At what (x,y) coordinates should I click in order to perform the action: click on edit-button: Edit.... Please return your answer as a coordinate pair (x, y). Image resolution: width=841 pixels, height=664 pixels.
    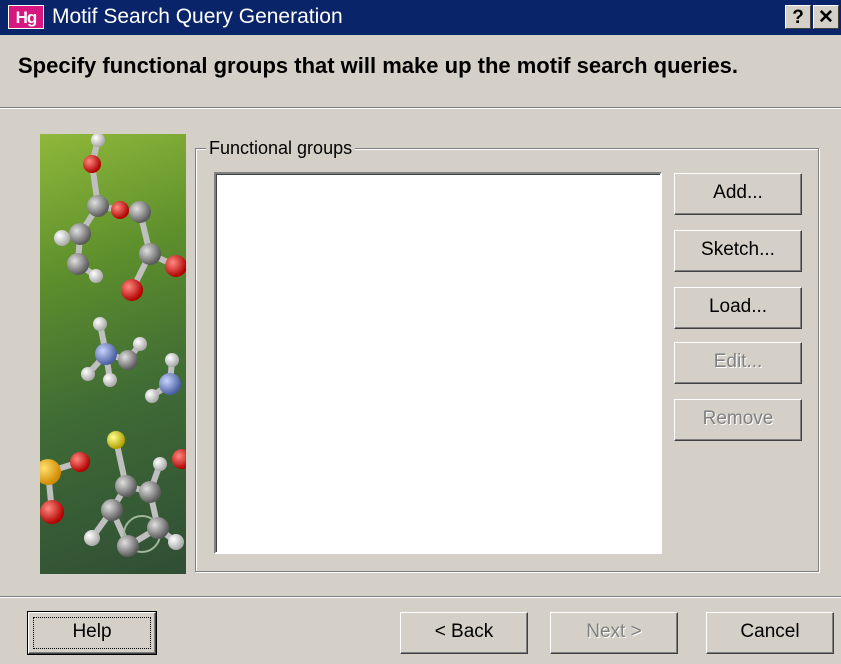
    Looking at the image, I should click on (738, 363).